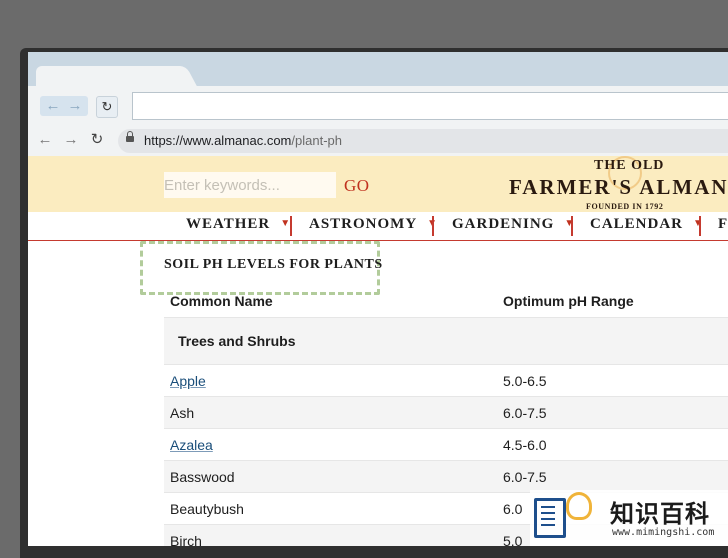 This screenshot has height=558, width=728. What do you see at coordinates (186, 539) in the screenshot?
I see `plant-name: Birch` at bounding box center [186, 539].